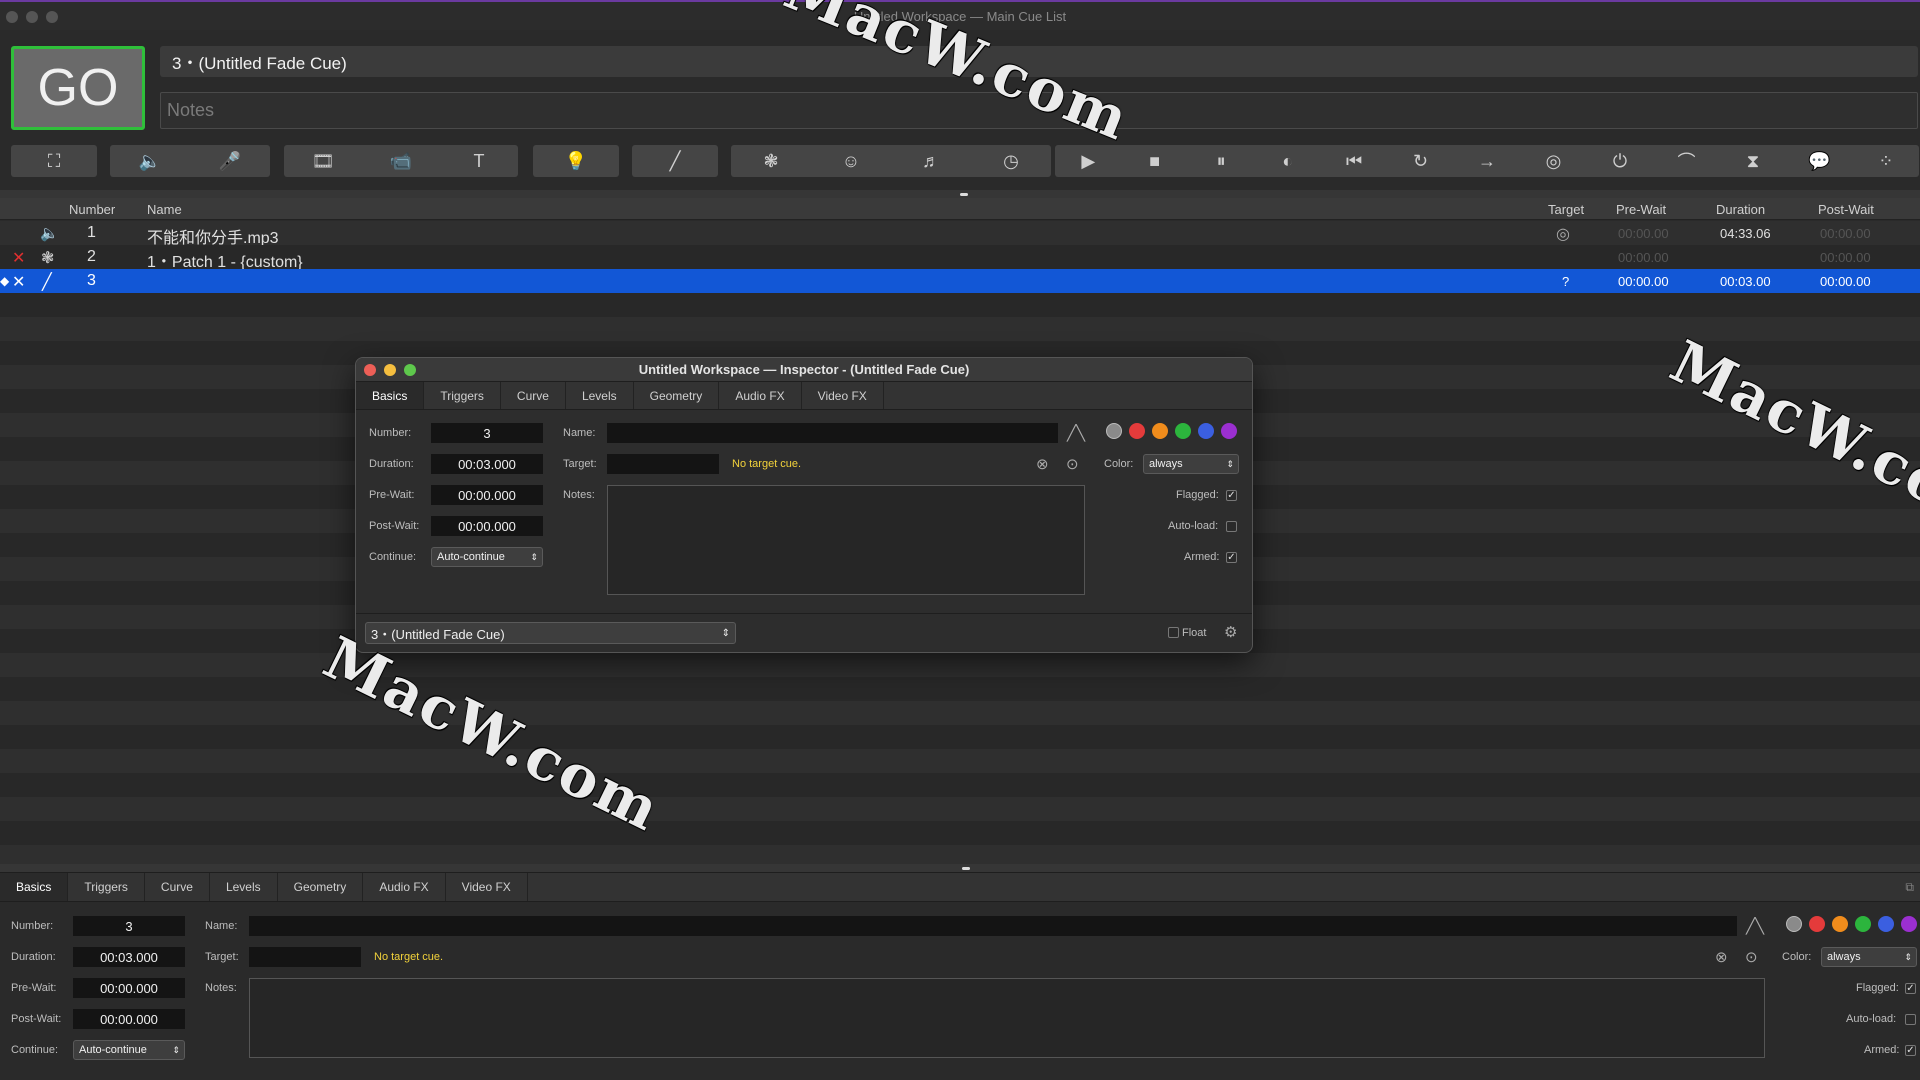  I want to click on timecode-cue-icon: ◷, so click(1011, 161).